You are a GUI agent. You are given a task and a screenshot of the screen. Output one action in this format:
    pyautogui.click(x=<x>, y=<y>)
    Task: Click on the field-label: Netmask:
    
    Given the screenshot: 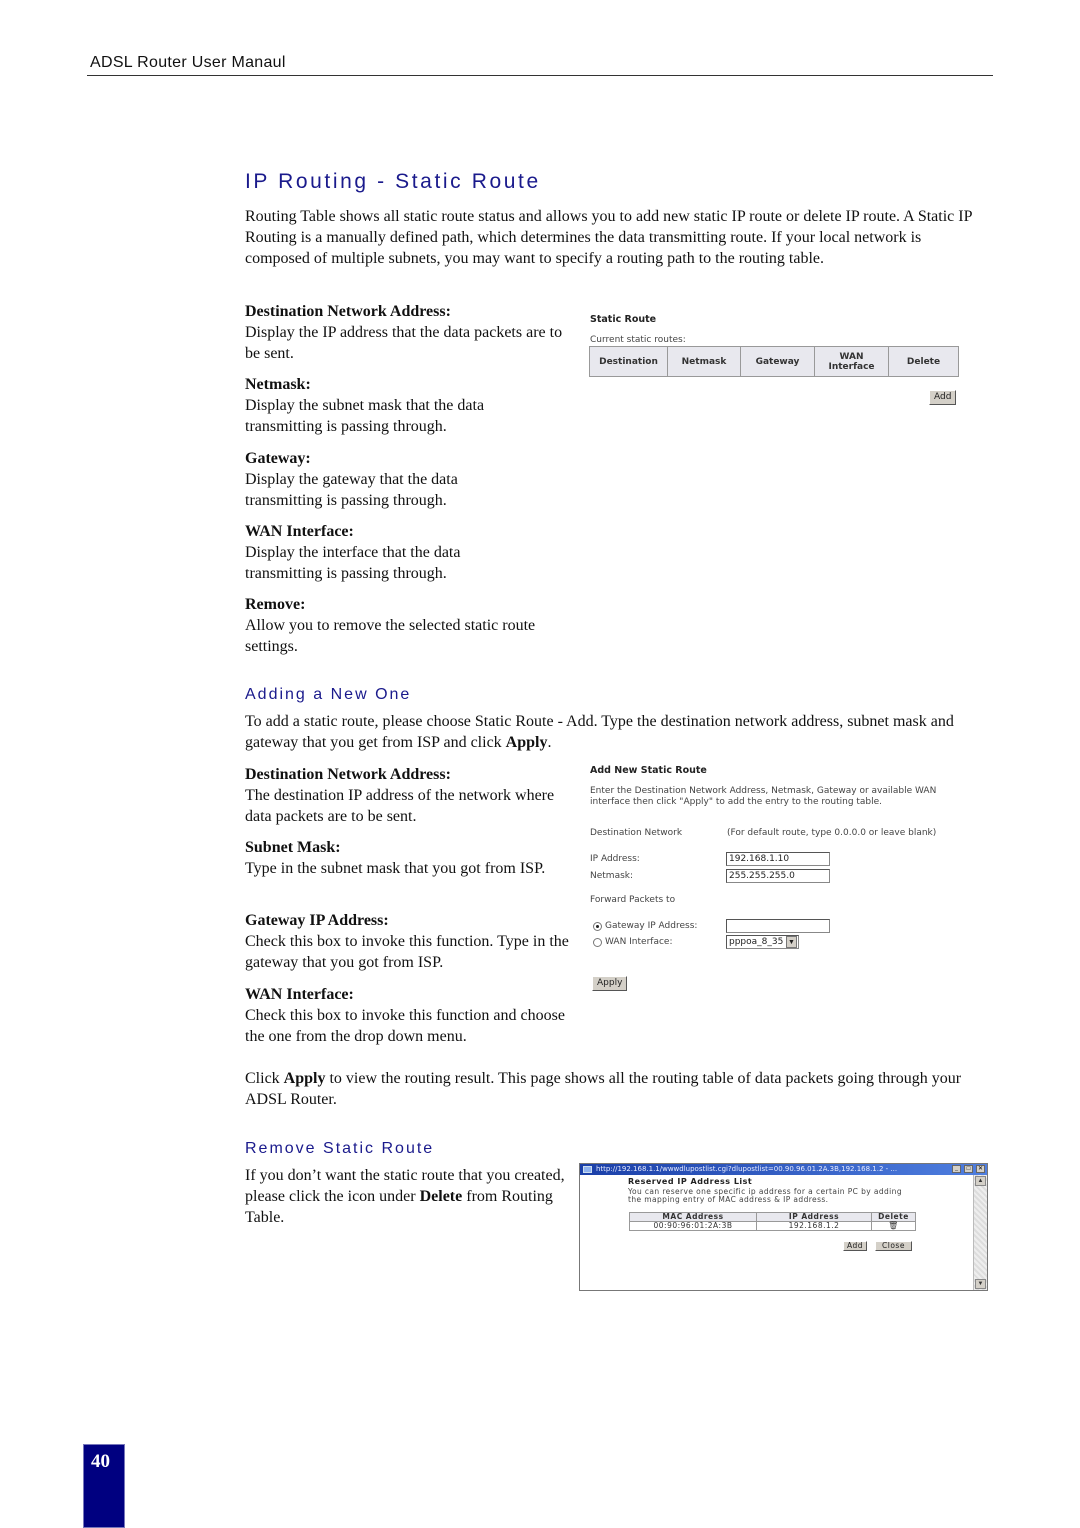 What is the action you would take?
    pyautogui.click(x=278, y=384)
    